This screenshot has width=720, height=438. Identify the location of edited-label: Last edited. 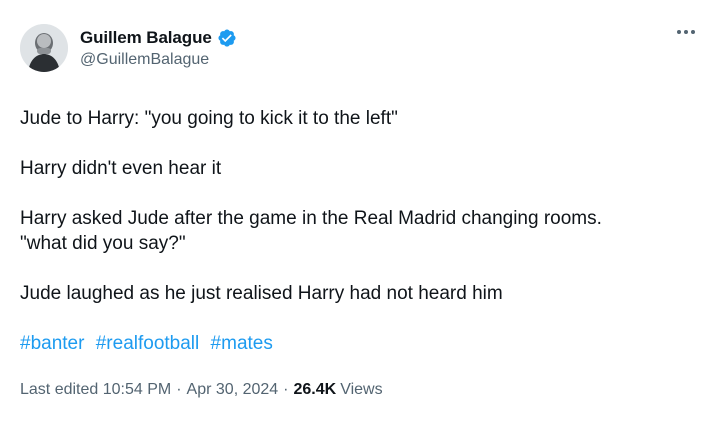
(59, 390).